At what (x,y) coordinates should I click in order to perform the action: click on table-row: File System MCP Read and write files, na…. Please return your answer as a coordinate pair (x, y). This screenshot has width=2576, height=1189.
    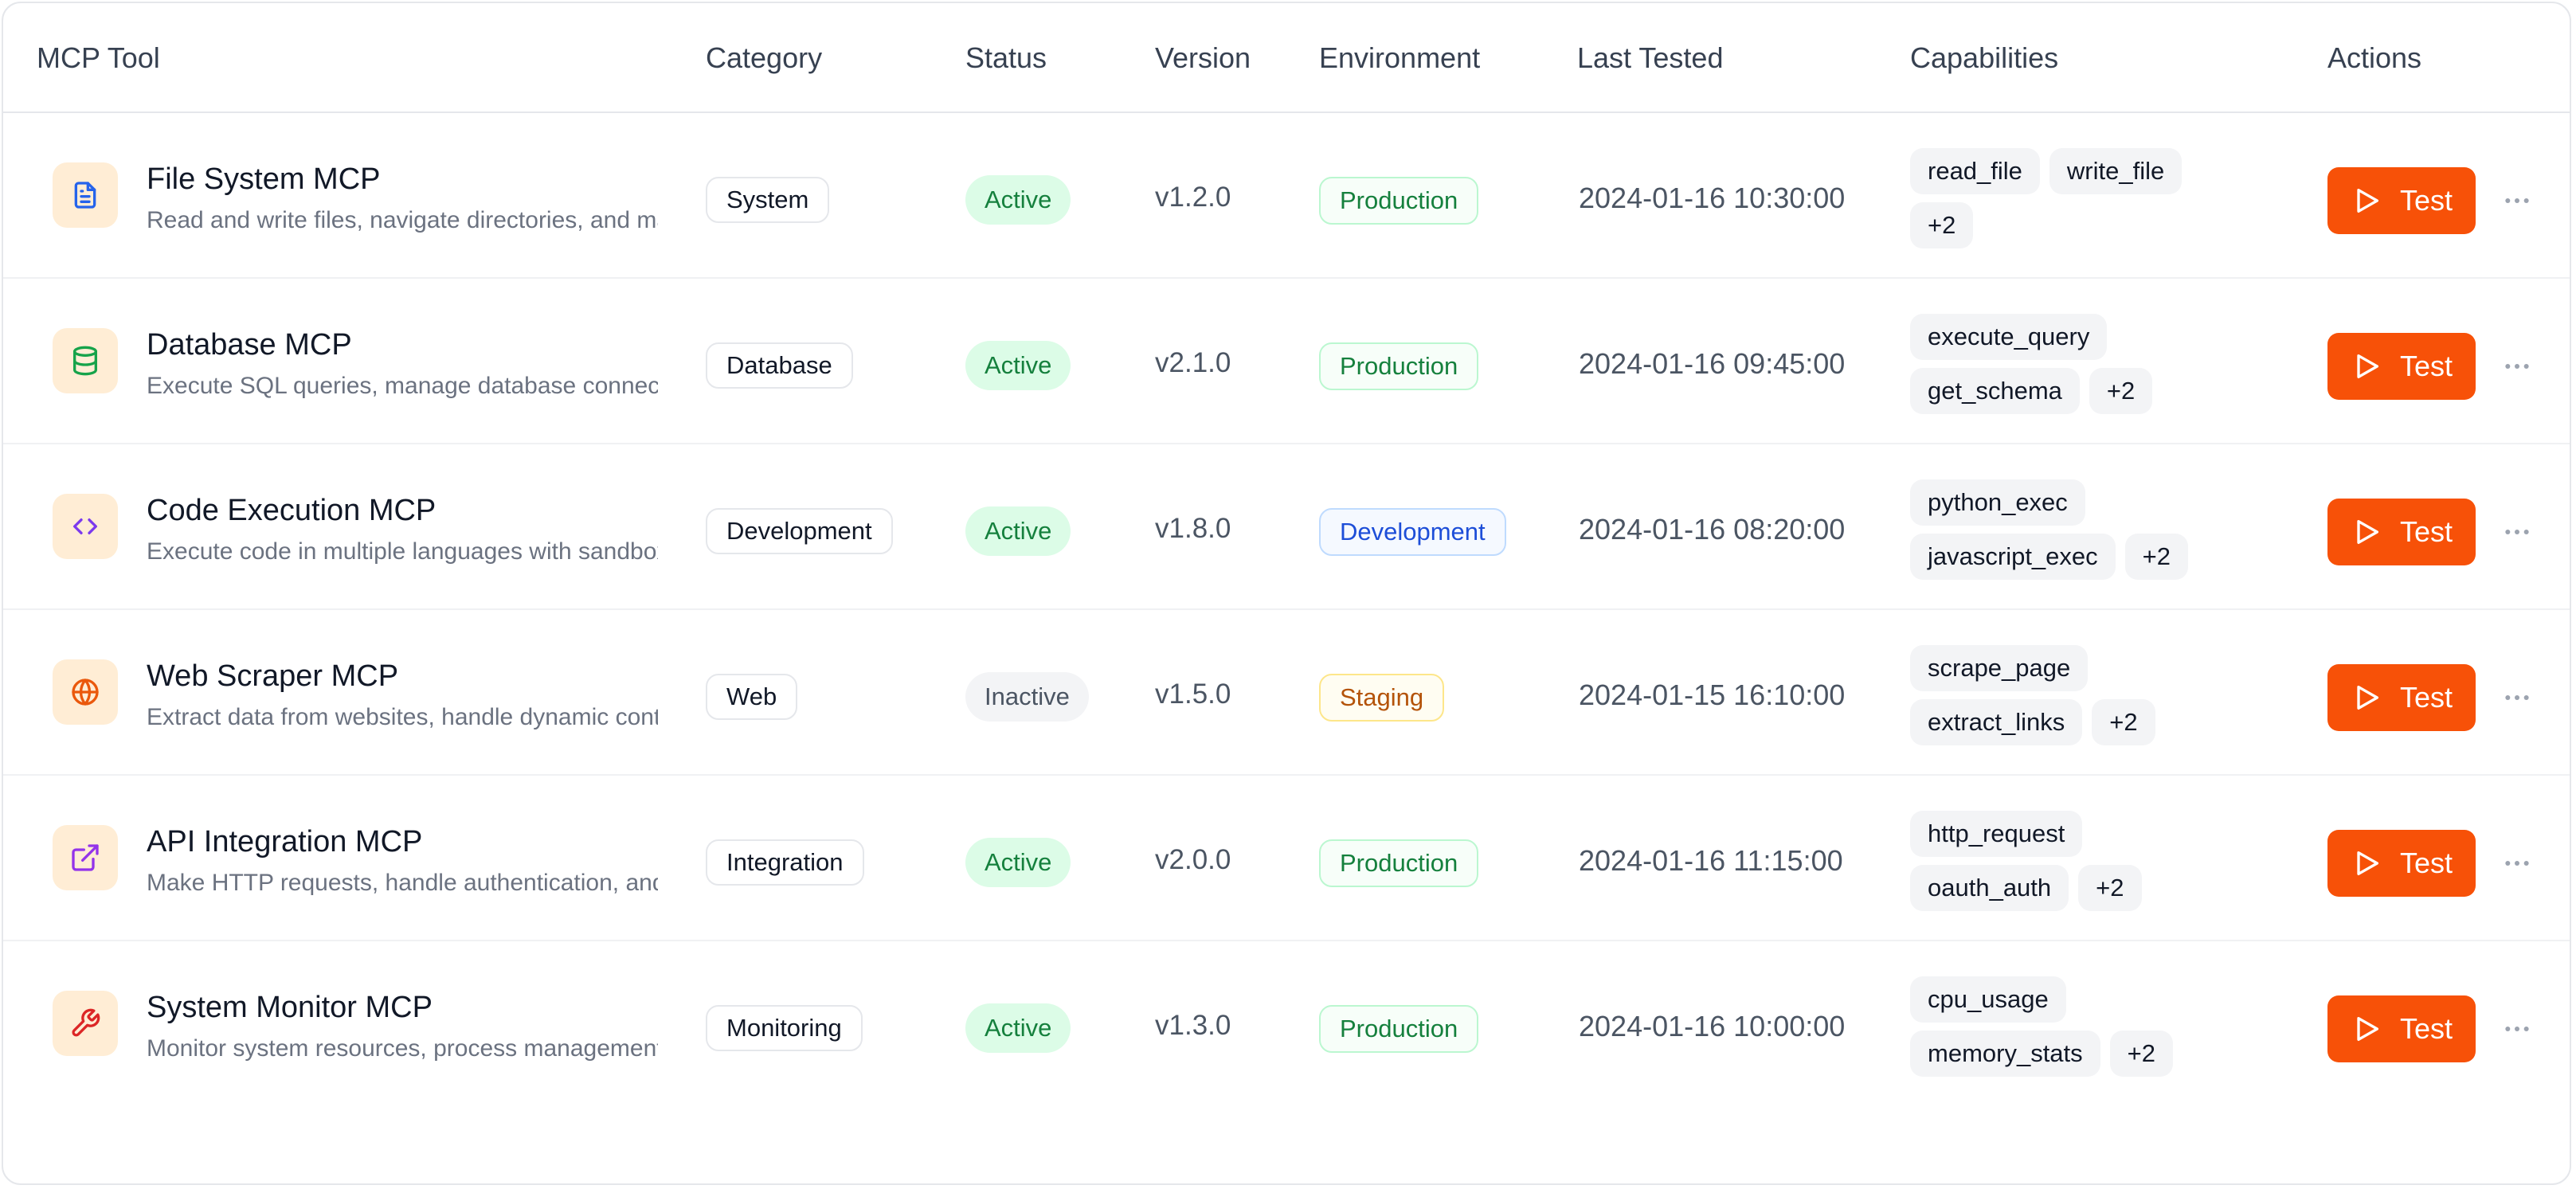
    Looking at the image, I should click on (1286, 196).